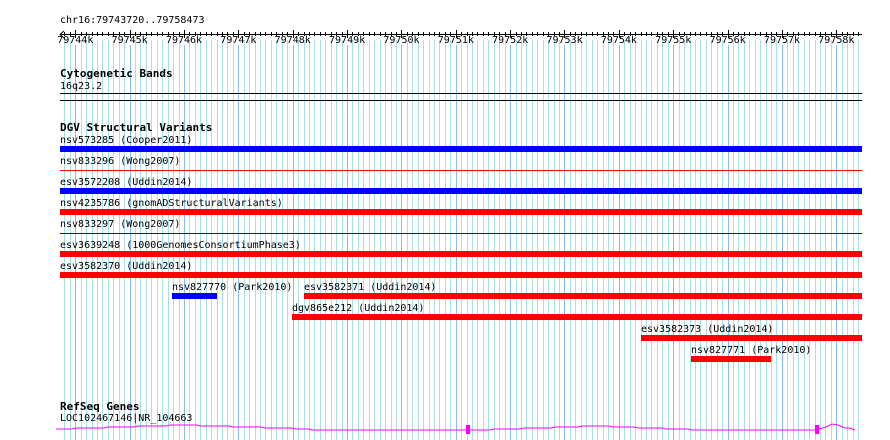 Image resolution: width=890 pixels, height=440 pixels. I want to click on ruler-tick-label: 79755k, so click(673, 40).